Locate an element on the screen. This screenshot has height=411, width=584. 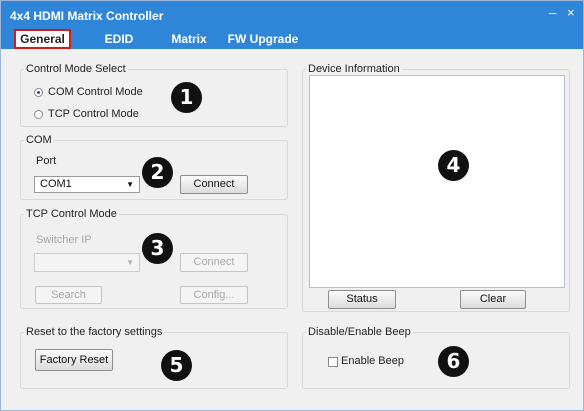
port-select: COM1 ▼ is located at coordinates (87, 184).